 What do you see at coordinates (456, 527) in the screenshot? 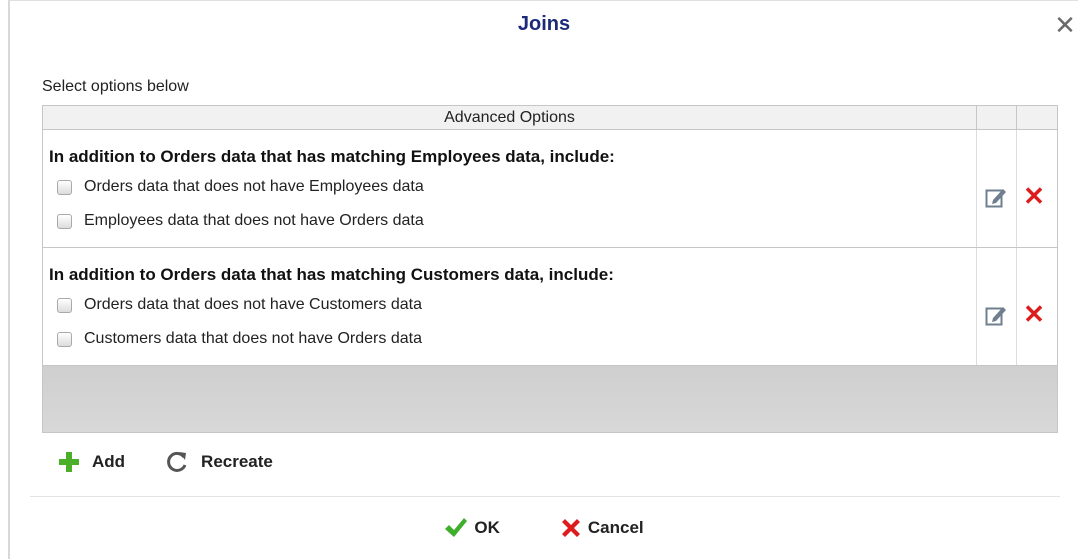
I see `checkmark-icon` at bounding box center [456, 527].